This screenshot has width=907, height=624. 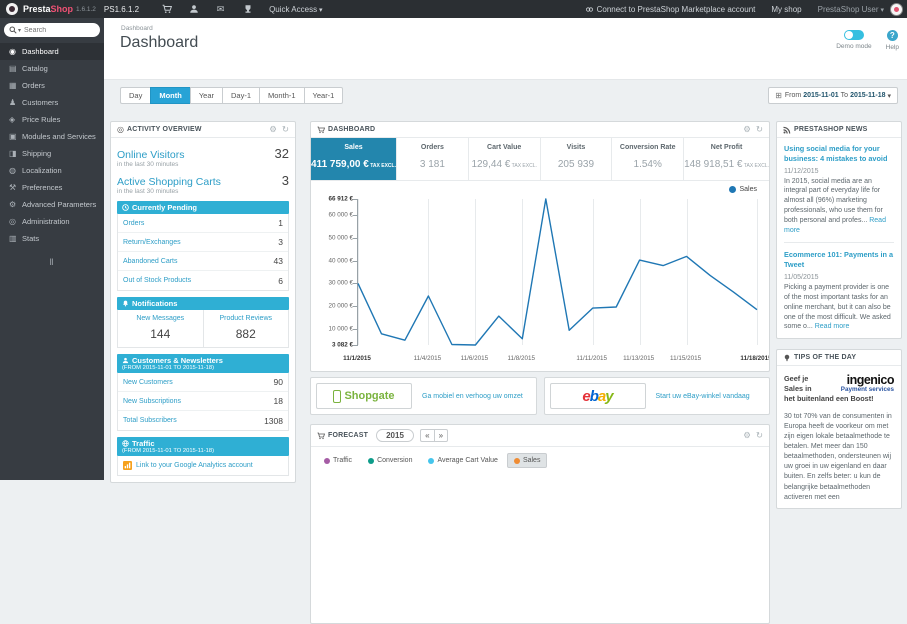 What do you see at coordinates (839, 260) in the screenshot?
I see `article-title-link: Ecommerce 101: Payments in a Tweet` at bounding box center [839, 260].